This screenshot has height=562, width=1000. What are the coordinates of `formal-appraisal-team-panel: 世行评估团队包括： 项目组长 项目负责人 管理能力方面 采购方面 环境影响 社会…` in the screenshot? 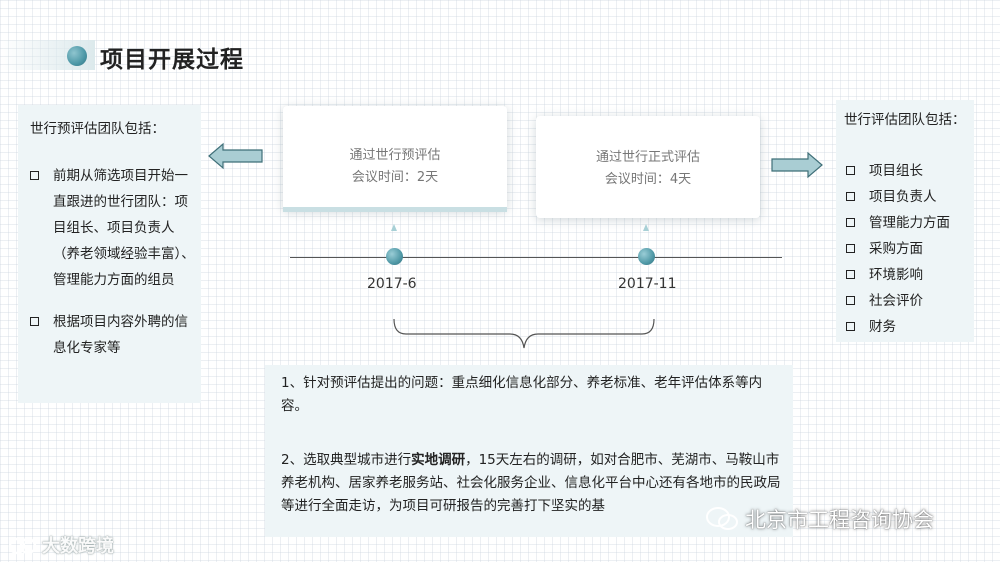 It's located at (905, 221).